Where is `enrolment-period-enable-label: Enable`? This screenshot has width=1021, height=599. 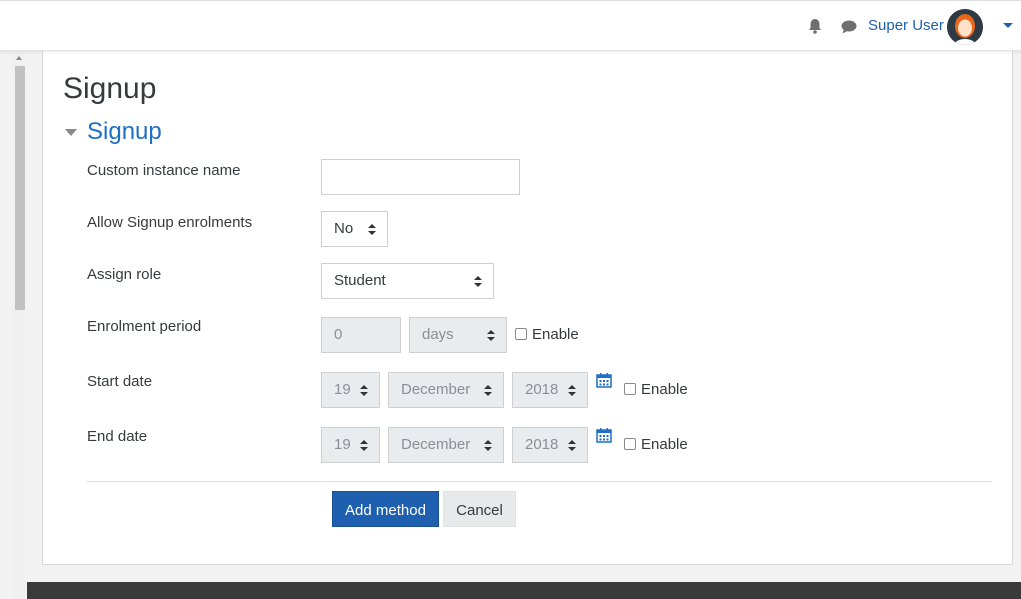
enrolment-period-enable-label: Enable is located at coordinates (555, 334).